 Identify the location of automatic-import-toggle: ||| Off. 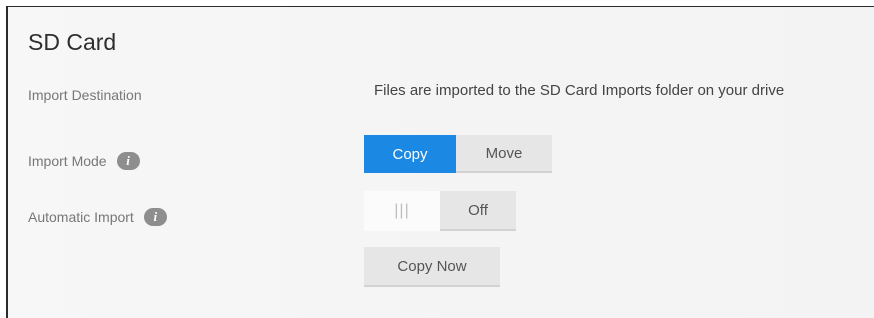
(440, 211).